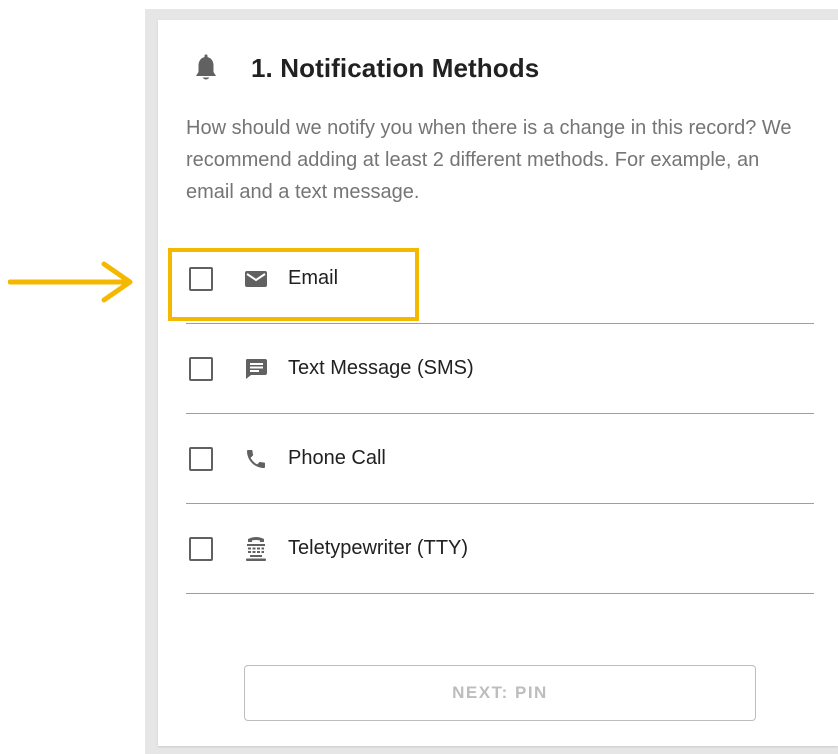  I want to click on phone-checkbox, so click(201, 458).